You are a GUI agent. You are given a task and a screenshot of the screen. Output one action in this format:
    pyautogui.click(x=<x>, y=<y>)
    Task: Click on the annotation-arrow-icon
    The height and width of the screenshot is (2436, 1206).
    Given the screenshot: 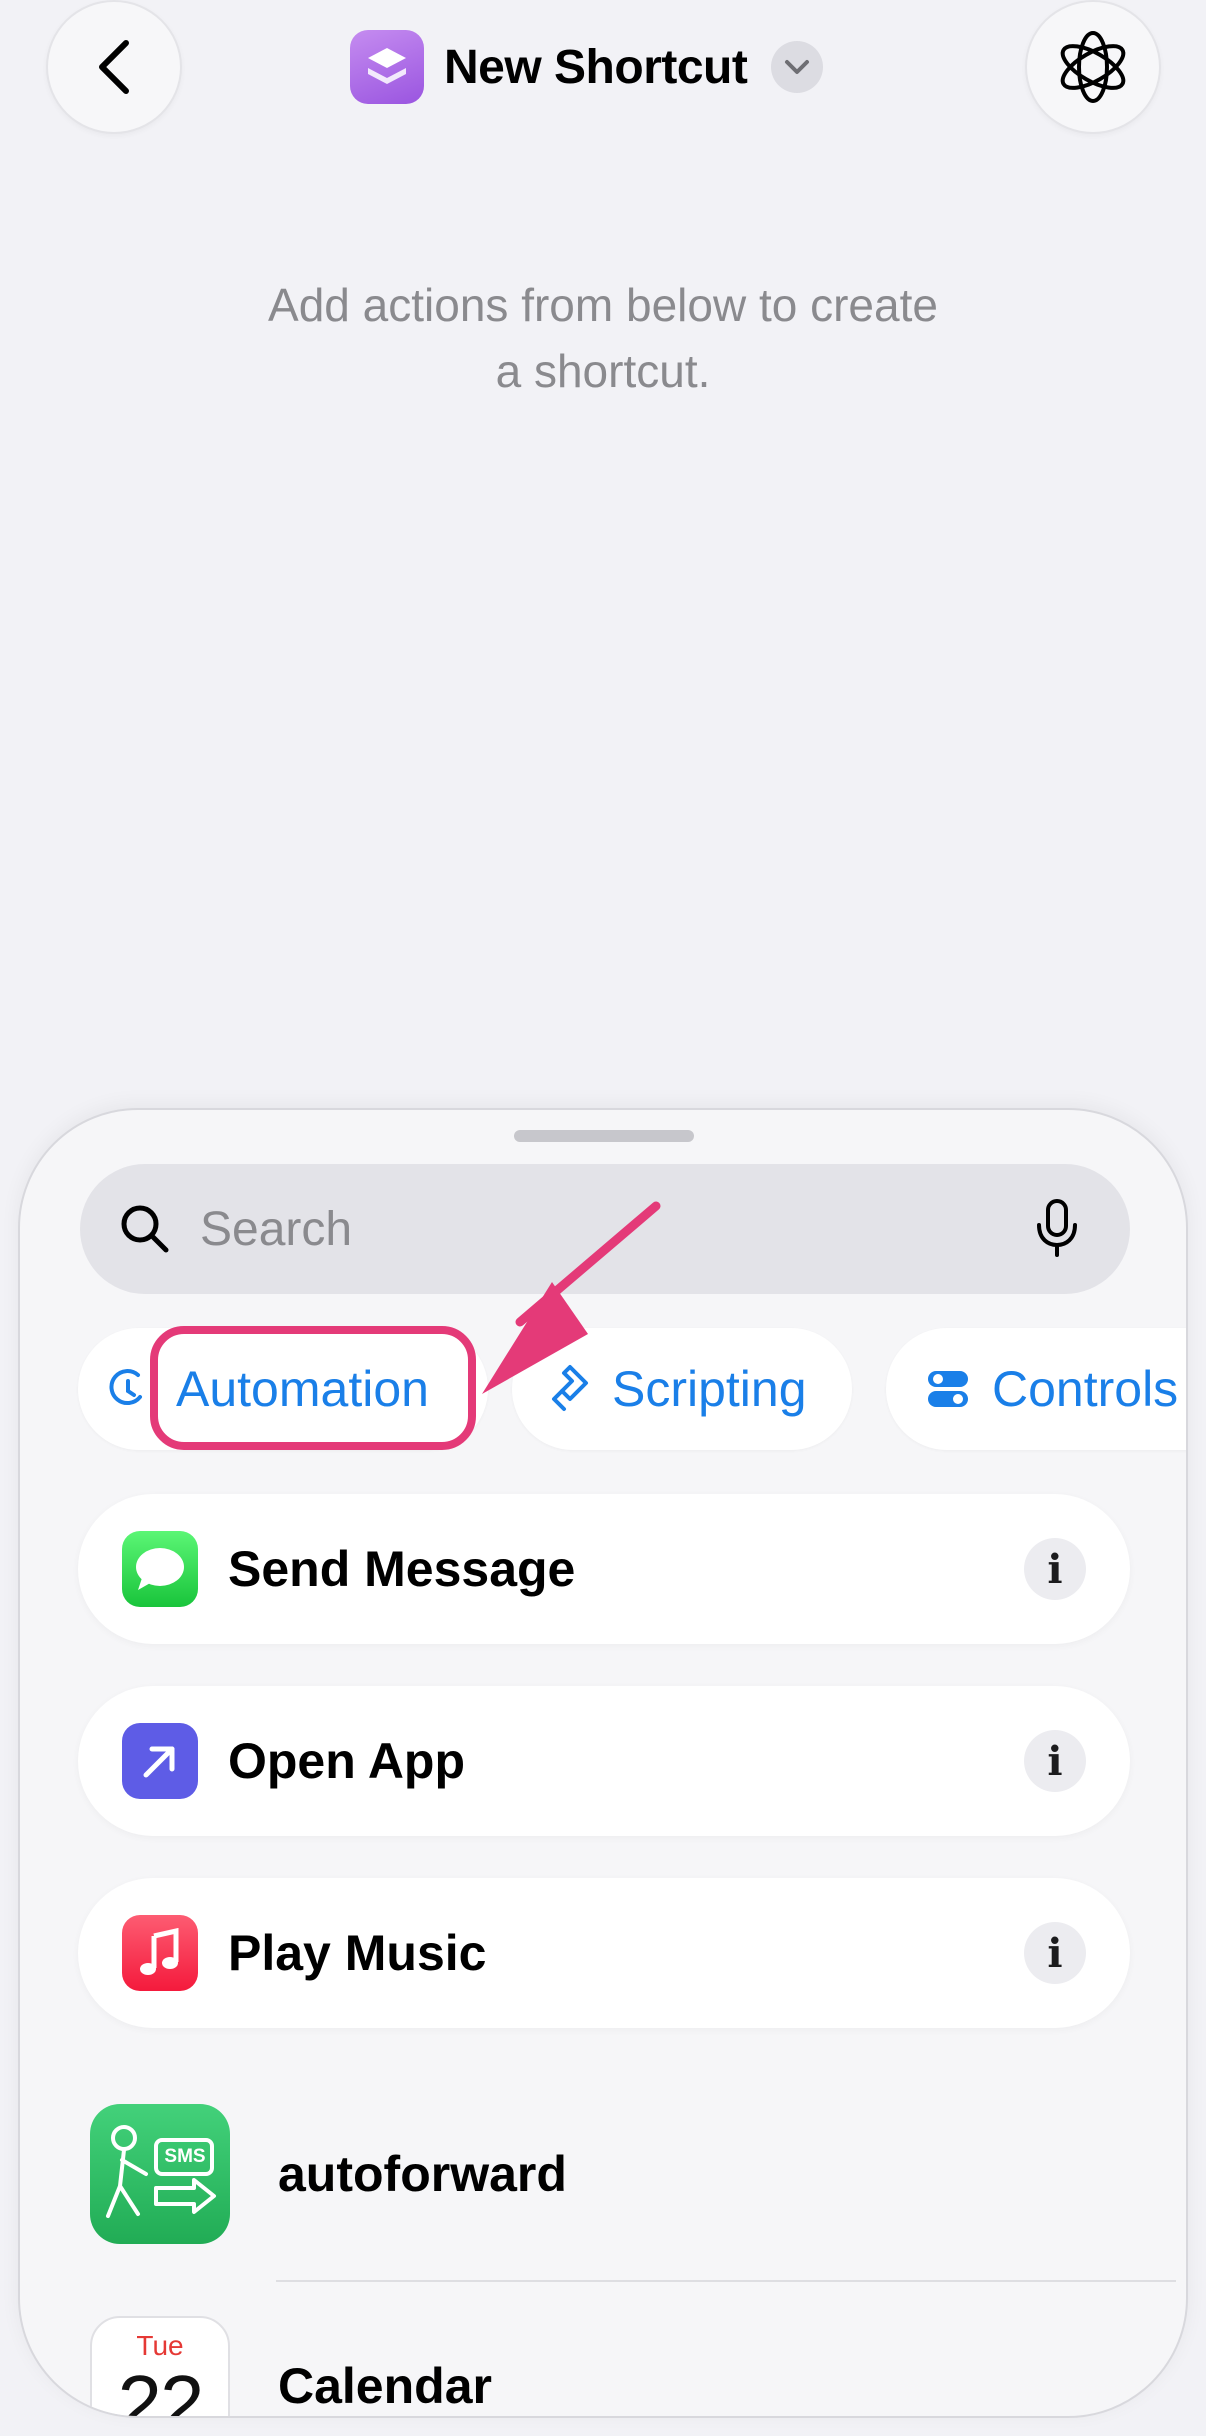 What is the action you would take?
    pyautogui.click(x=571, y=1297)
    